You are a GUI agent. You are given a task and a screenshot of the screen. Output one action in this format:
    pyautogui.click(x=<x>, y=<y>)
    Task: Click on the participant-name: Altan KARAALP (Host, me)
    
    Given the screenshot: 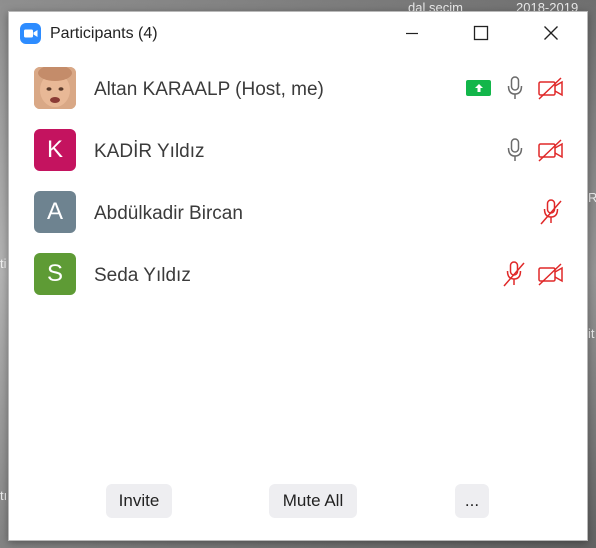 What is the action you would take?
    pyautogui.click(x=209, y=89)
    